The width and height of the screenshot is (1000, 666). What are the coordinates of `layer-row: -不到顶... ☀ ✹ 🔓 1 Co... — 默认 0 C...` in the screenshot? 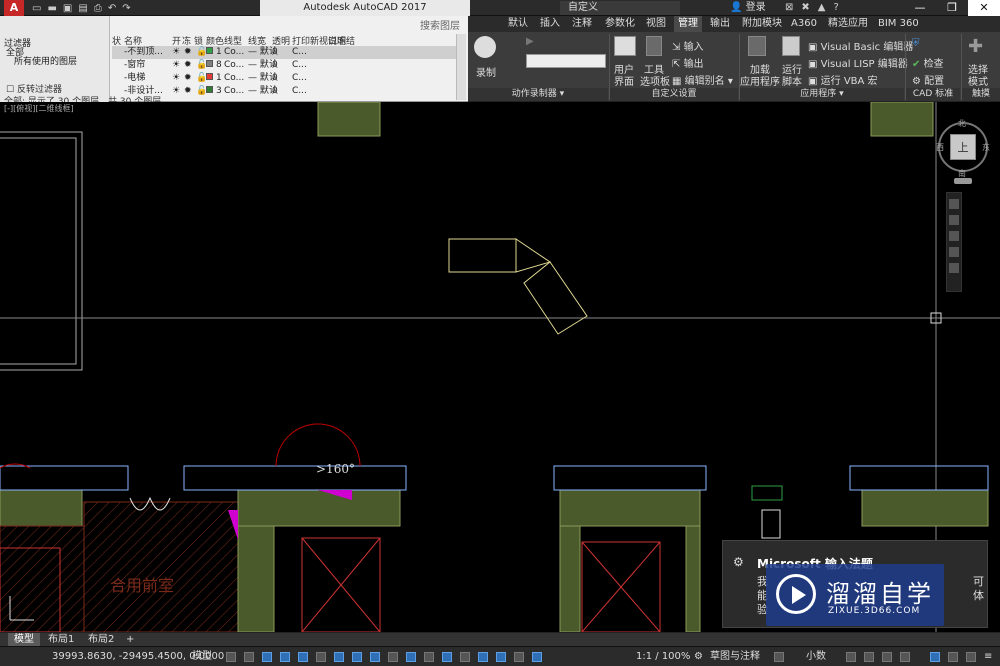 It's located at (287, 52).